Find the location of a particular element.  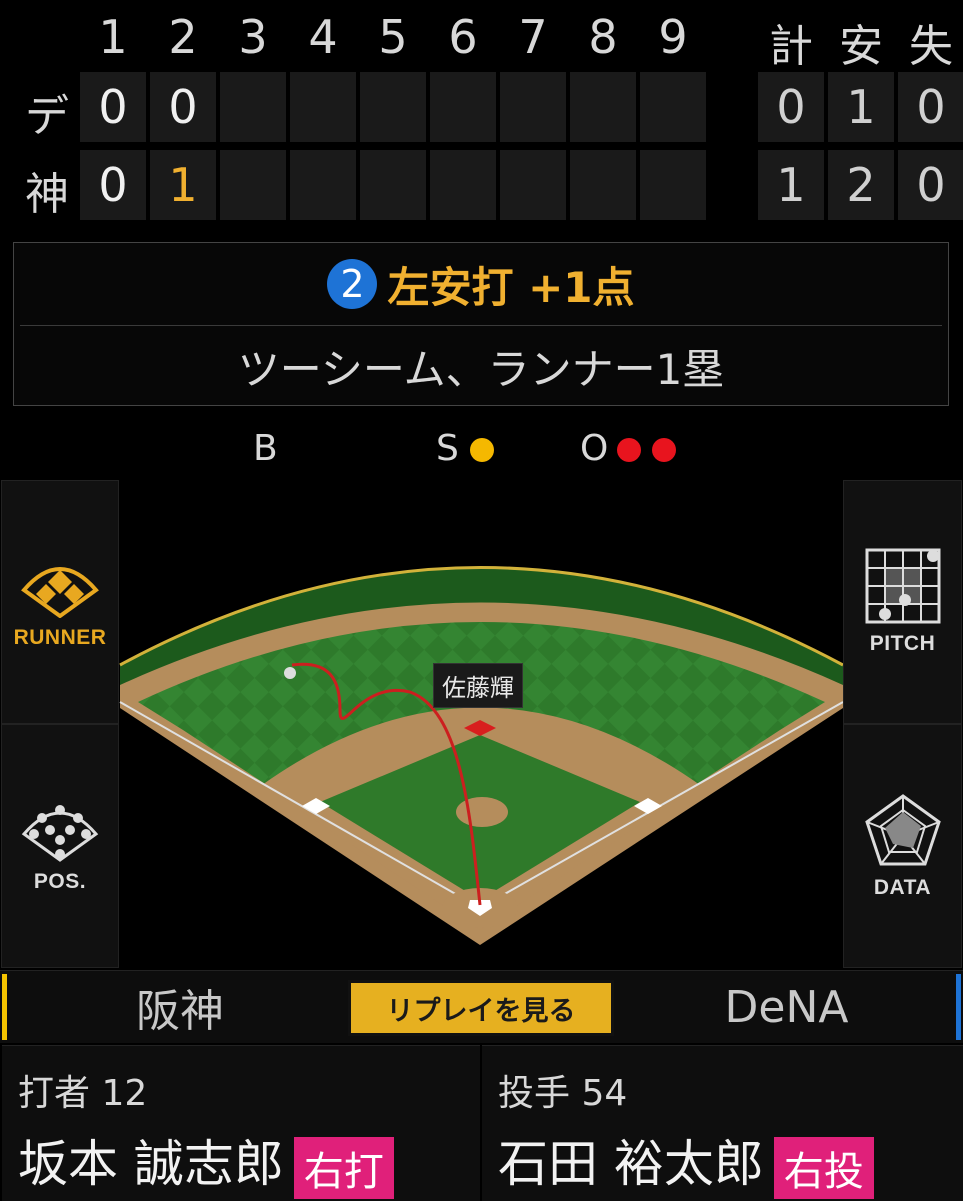

play-summary: 2 左安打 +1点 ツーシーム、ランナー1塁 is located at coordinates (481, 324).